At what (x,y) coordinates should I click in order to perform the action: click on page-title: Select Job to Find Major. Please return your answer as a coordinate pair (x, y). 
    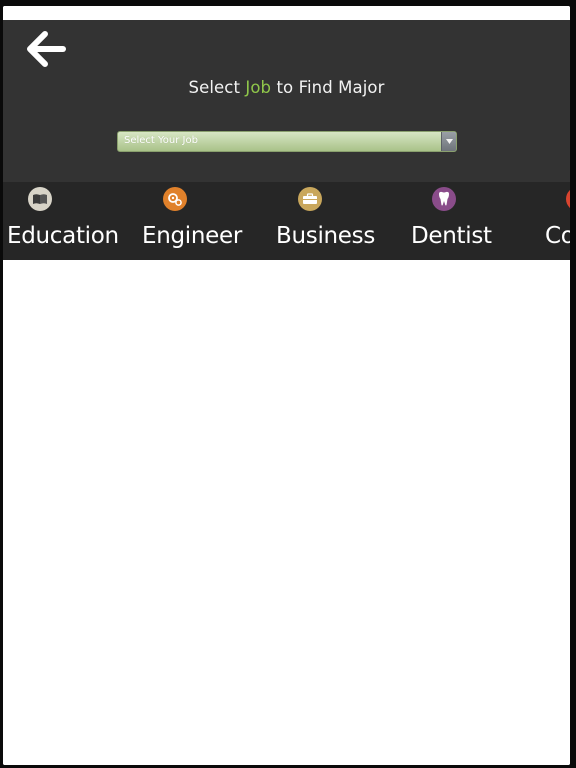
    Looking at the image, I should click on (286, 87).